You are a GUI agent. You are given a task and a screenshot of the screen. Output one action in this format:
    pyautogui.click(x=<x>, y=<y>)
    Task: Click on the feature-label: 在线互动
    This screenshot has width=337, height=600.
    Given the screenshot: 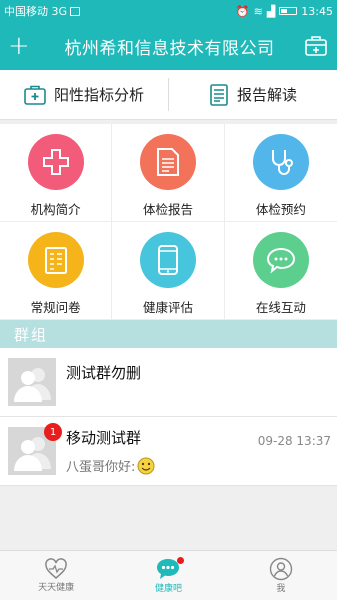 What is the action you would take?
    pyautogui.click(x=280, y=307)
    